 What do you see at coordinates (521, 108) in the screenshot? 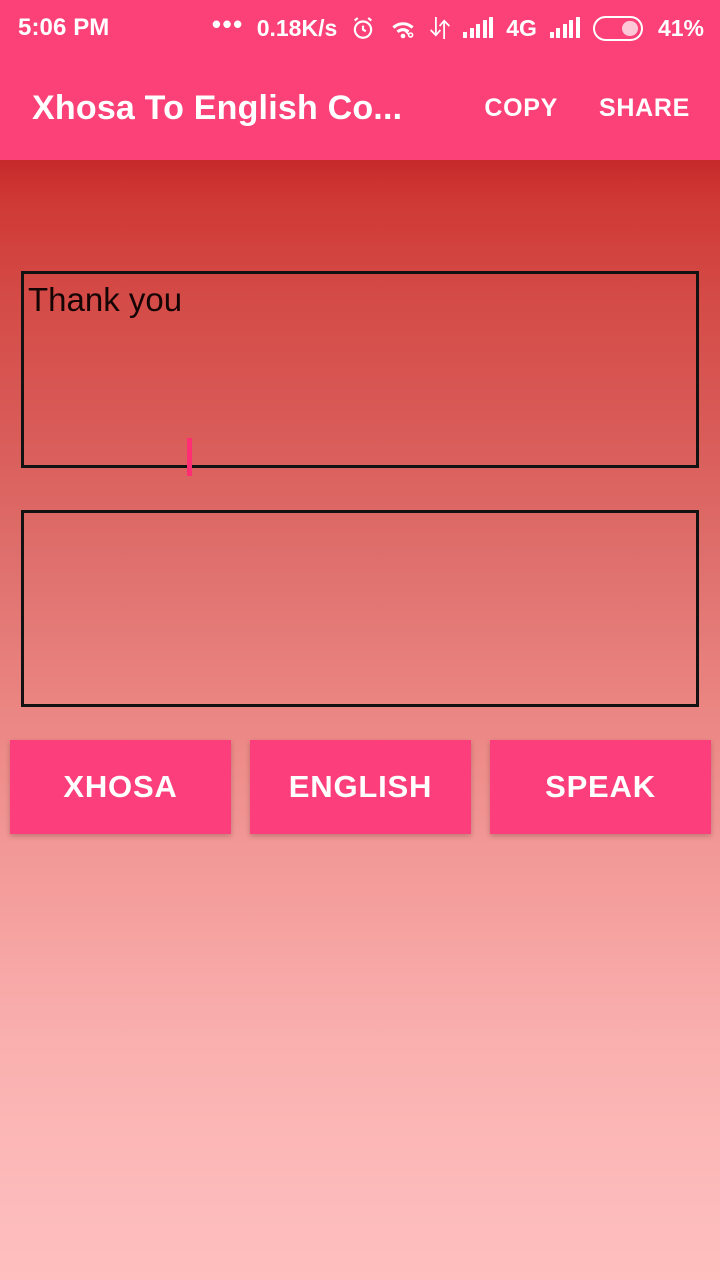
I see `copy-button: COPY` at bounding box center [521, 108].